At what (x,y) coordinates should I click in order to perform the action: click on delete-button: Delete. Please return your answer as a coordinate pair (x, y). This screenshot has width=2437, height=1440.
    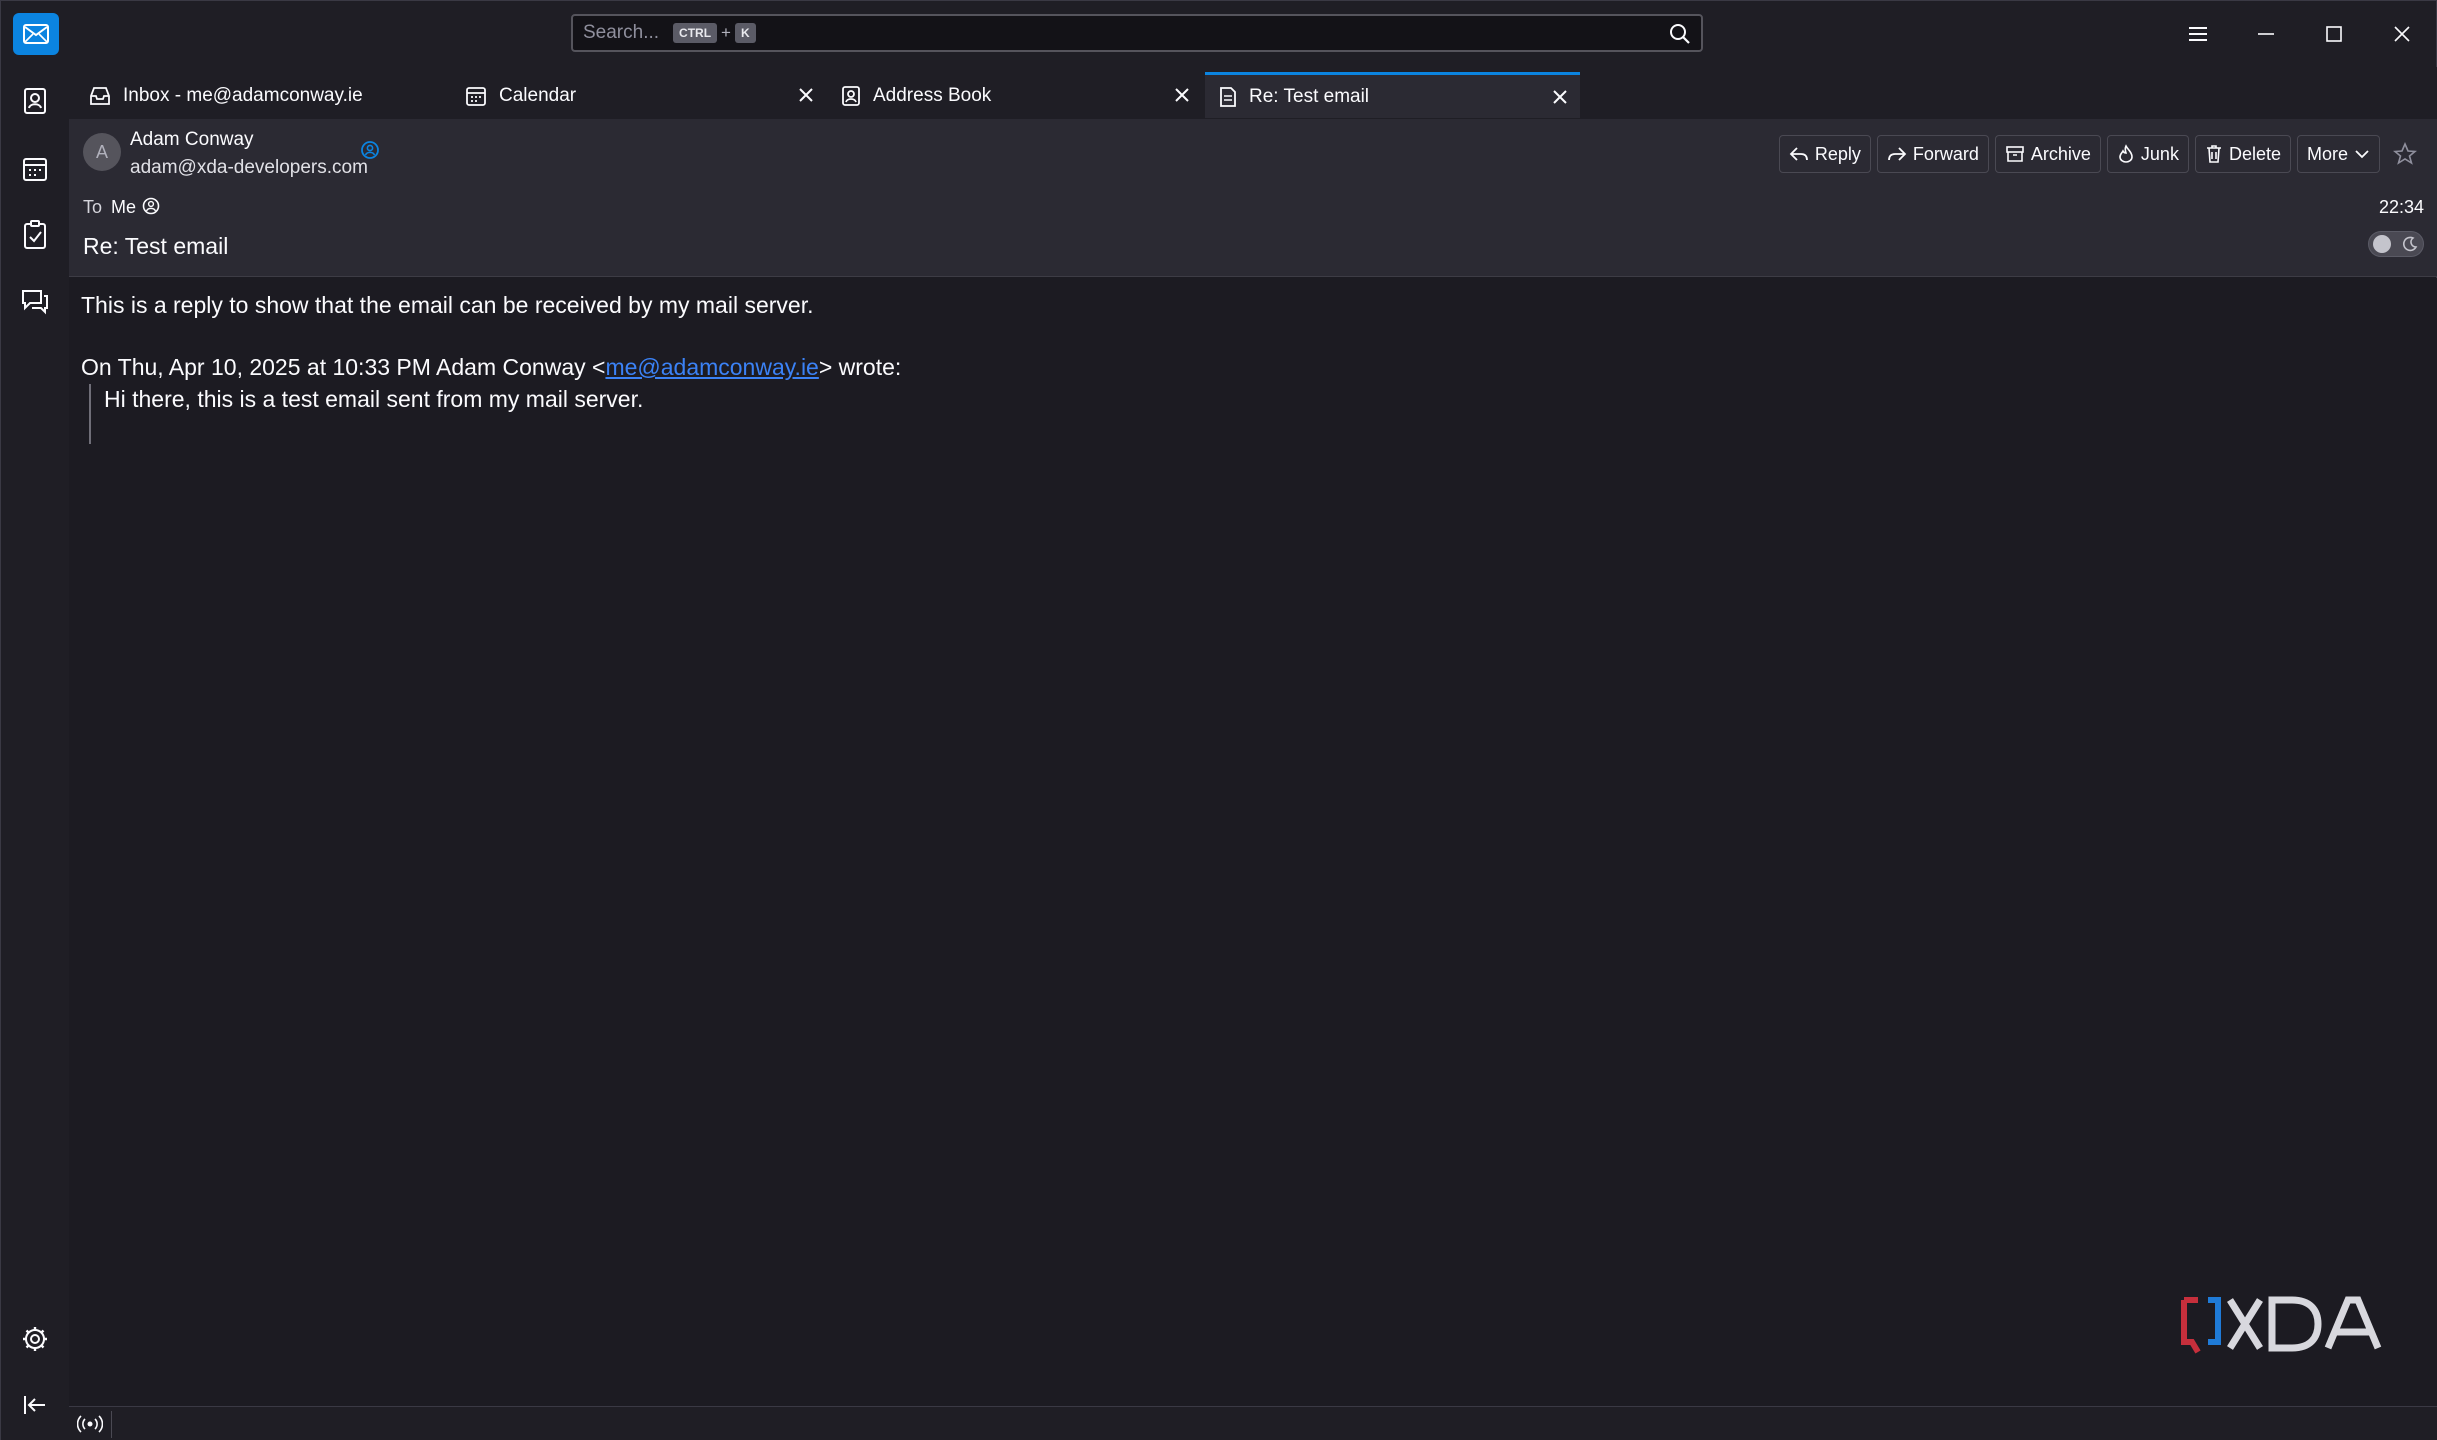
    Looking at the image, I should click on (2242, 154).